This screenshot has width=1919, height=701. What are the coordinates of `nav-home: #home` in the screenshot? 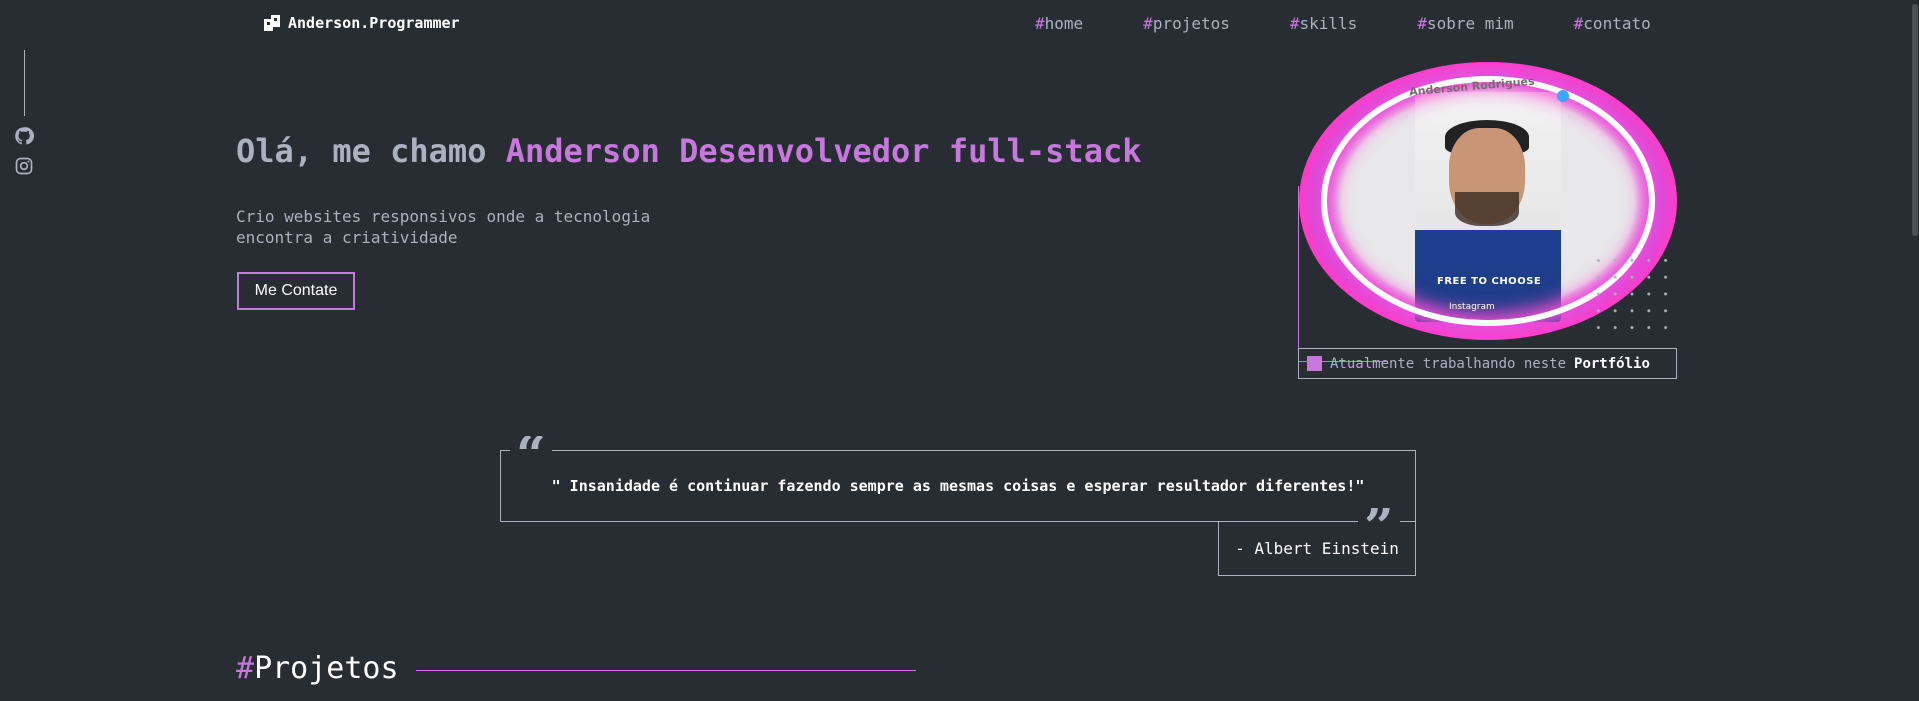 It's located at (1059, 23).